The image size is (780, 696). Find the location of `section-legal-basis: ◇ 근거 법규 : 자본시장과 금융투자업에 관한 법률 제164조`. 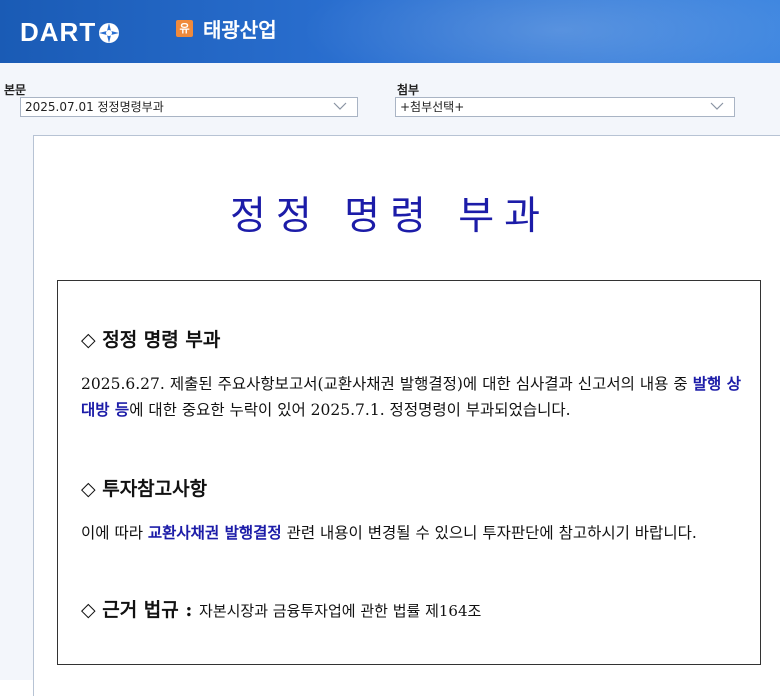

section-legal-basis: ◇ 근거 법규 : 자본시장과 금융투자업에 관한 법률 제164조 is located at coordinates (281, 608).